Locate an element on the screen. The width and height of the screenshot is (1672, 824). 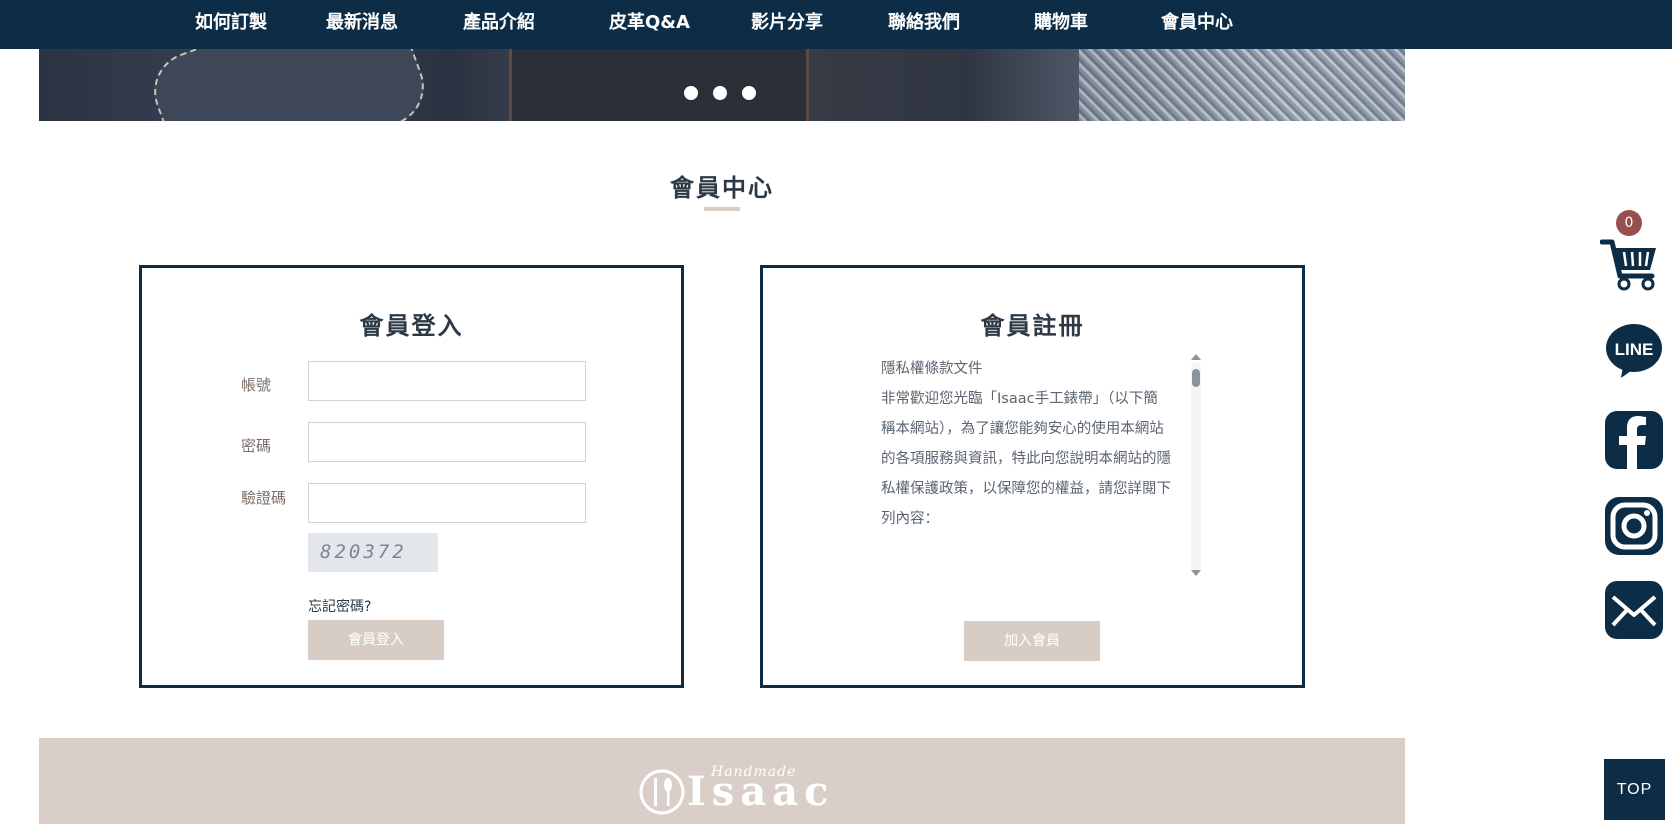
instagram-icon is located at coordinates (1634, 526).